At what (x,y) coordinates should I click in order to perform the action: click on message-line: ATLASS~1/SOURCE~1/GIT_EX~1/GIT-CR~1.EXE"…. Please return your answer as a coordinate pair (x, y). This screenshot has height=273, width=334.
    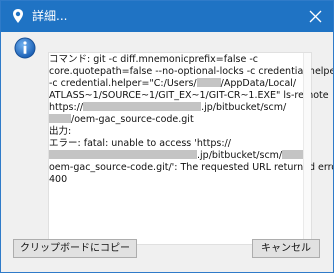
    Looking at the image, I should click on (189, 95).